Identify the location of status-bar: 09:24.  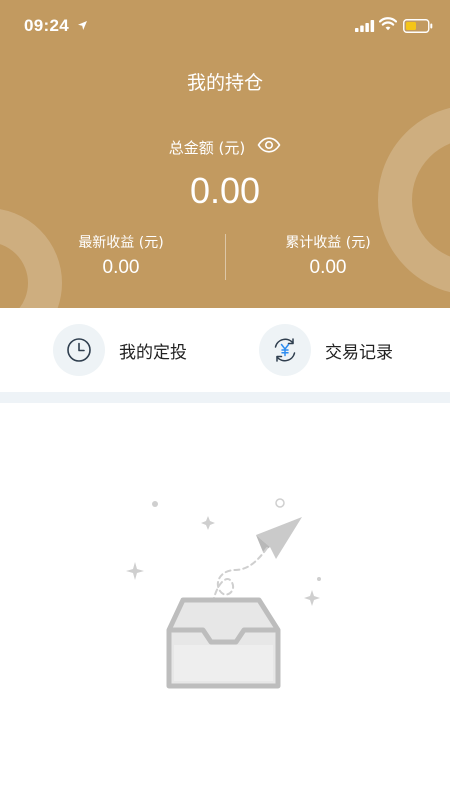
(225, 26).